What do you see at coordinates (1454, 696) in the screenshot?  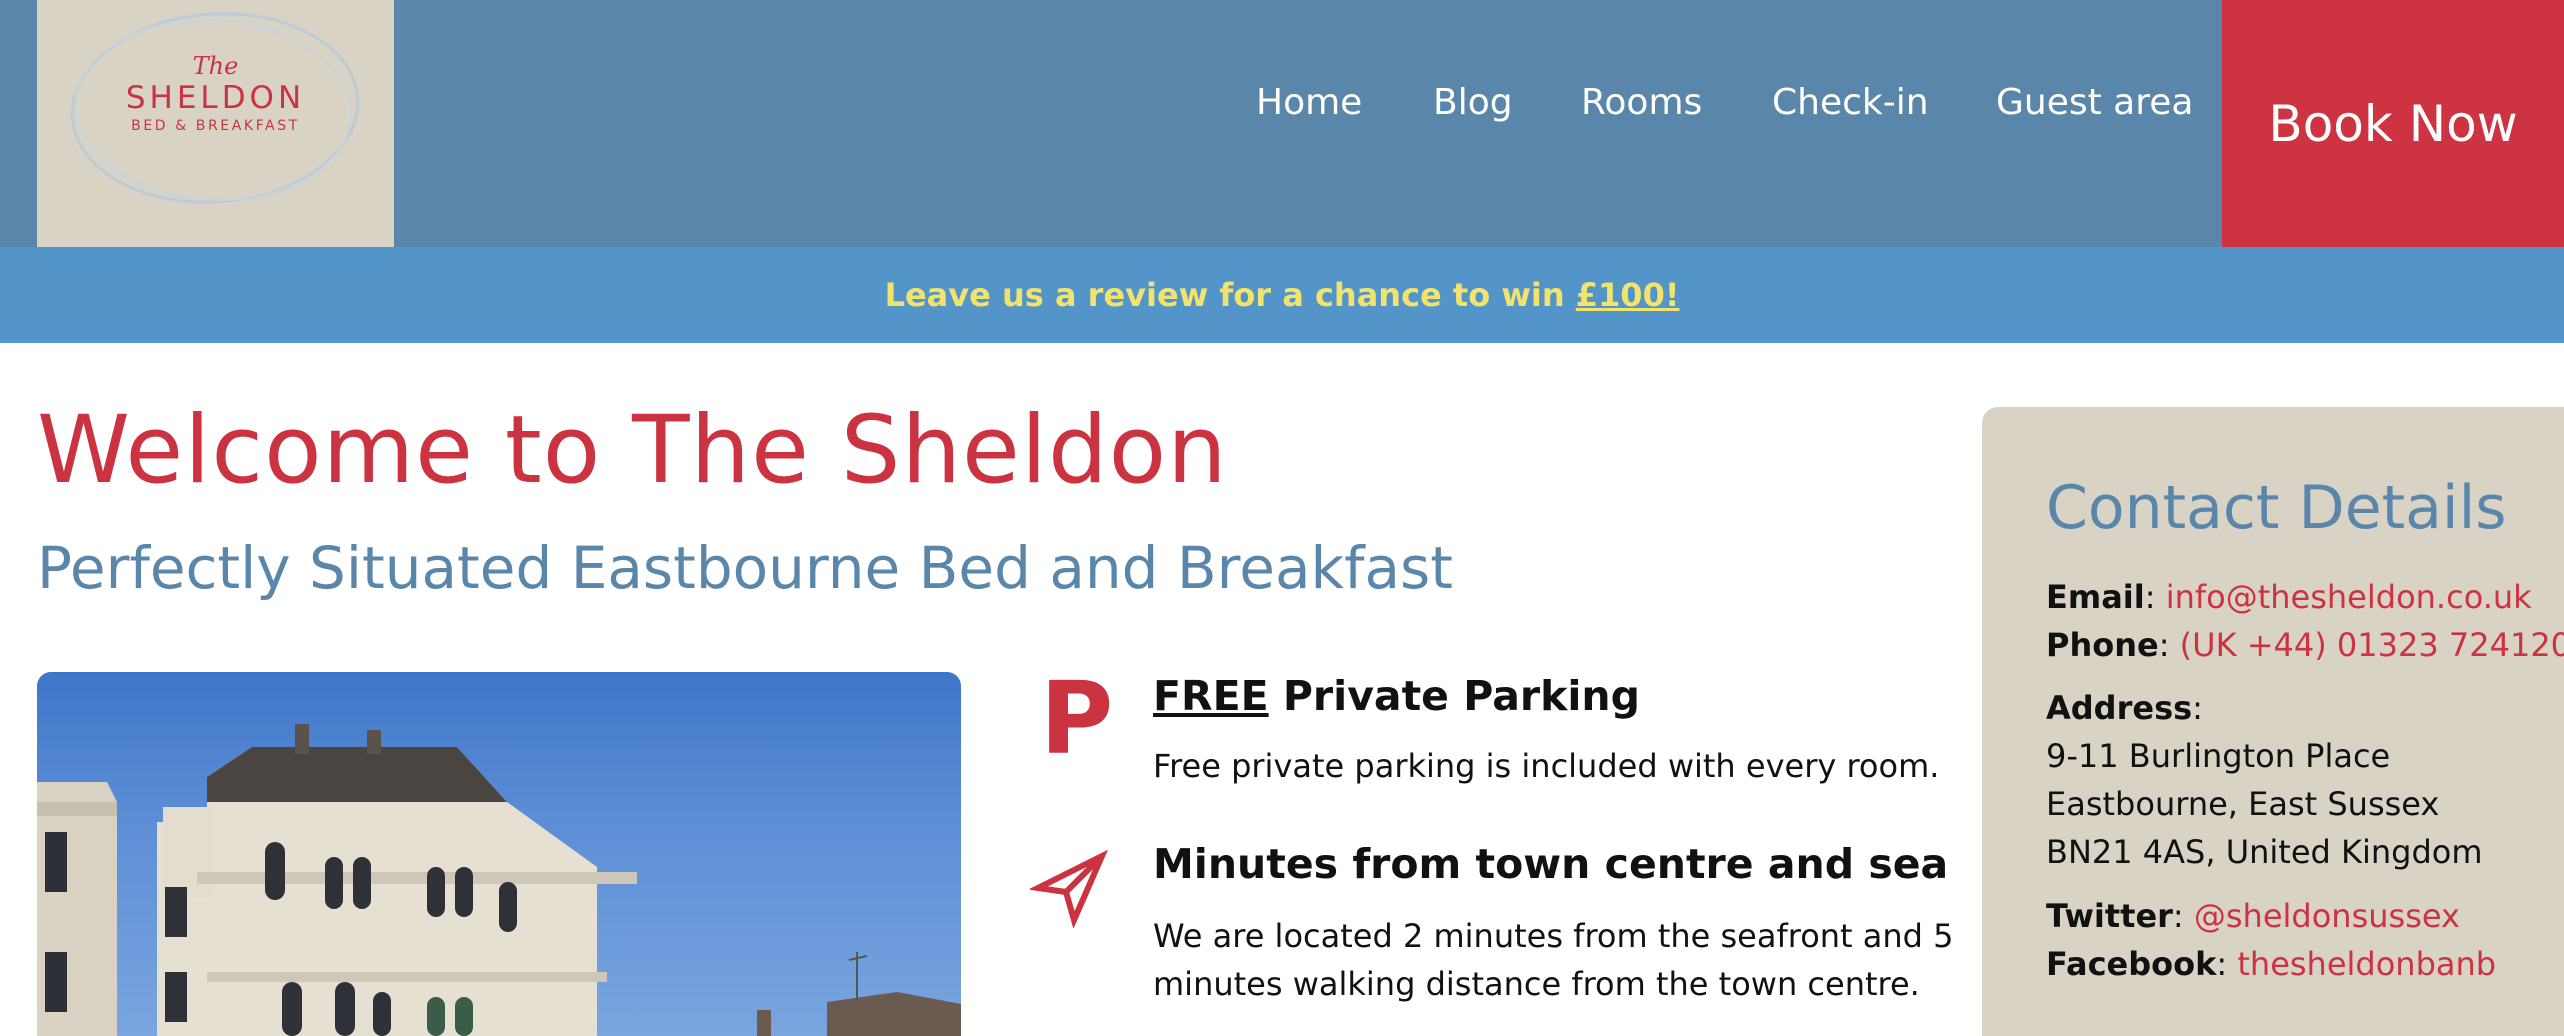 I see `feature-parking-title-rest: Private Parking` at bounding box center [1454, 696].